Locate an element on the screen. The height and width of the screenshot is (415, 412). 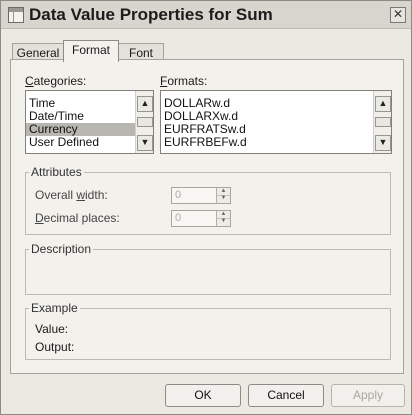
overall-width-value: 0 is located at coordinates (178, 195).